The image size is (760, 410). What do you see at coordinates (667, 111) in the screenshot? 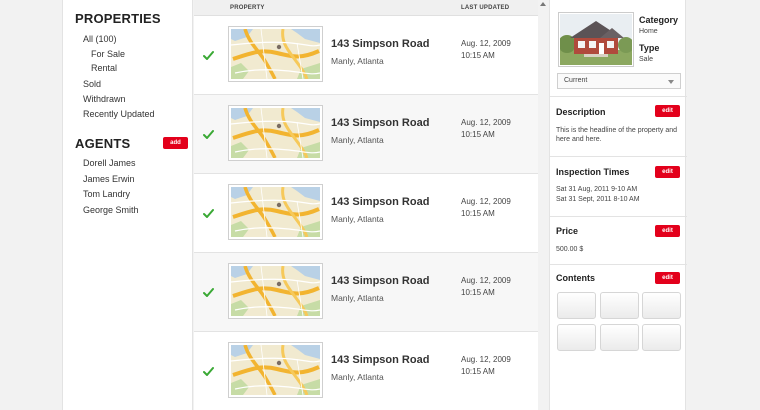
I see `edit-description-button: edit` at bounding box center [667, 111].